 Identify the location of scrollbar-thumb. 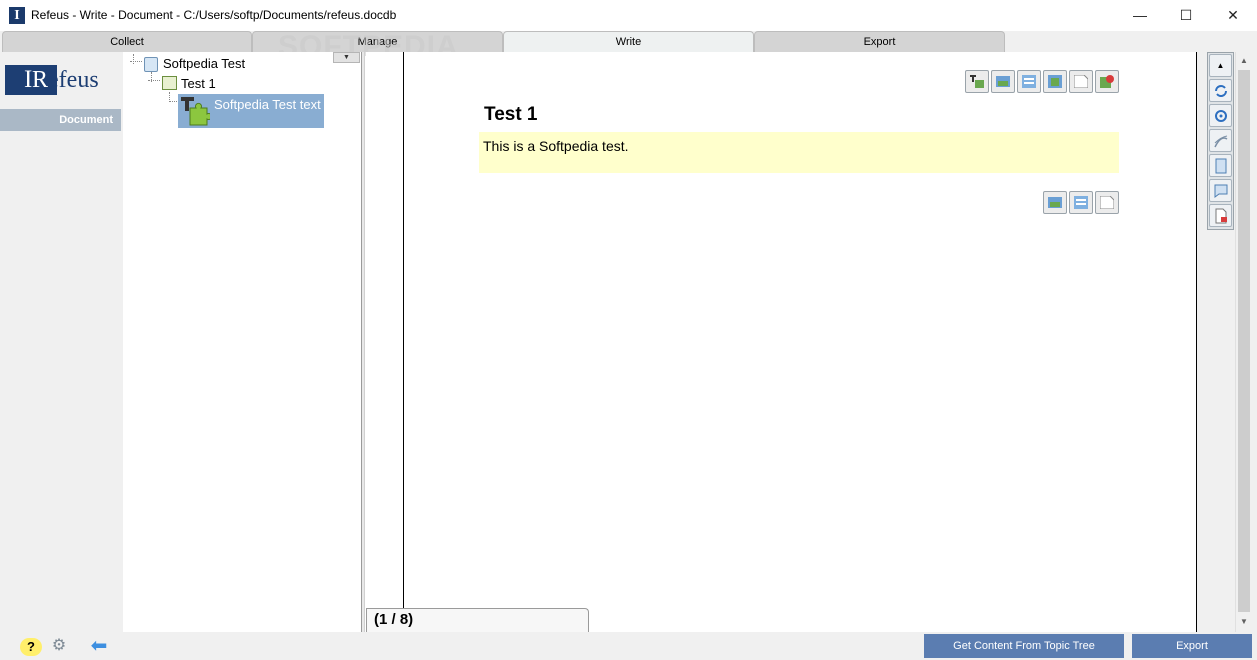
(1244, 341).